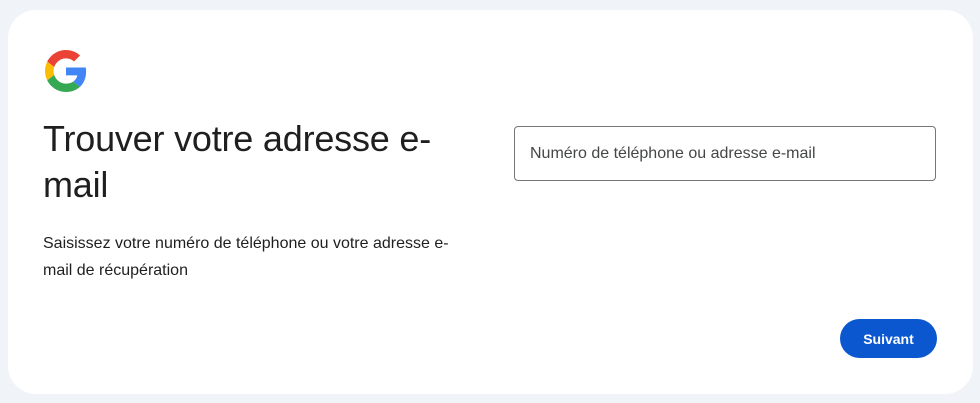 Image resolution: width=980 pixels, height=403 pixels. Describe the element at coordinates (888, 338) in the screenshot. I see `next-button: Suivant` at that location.